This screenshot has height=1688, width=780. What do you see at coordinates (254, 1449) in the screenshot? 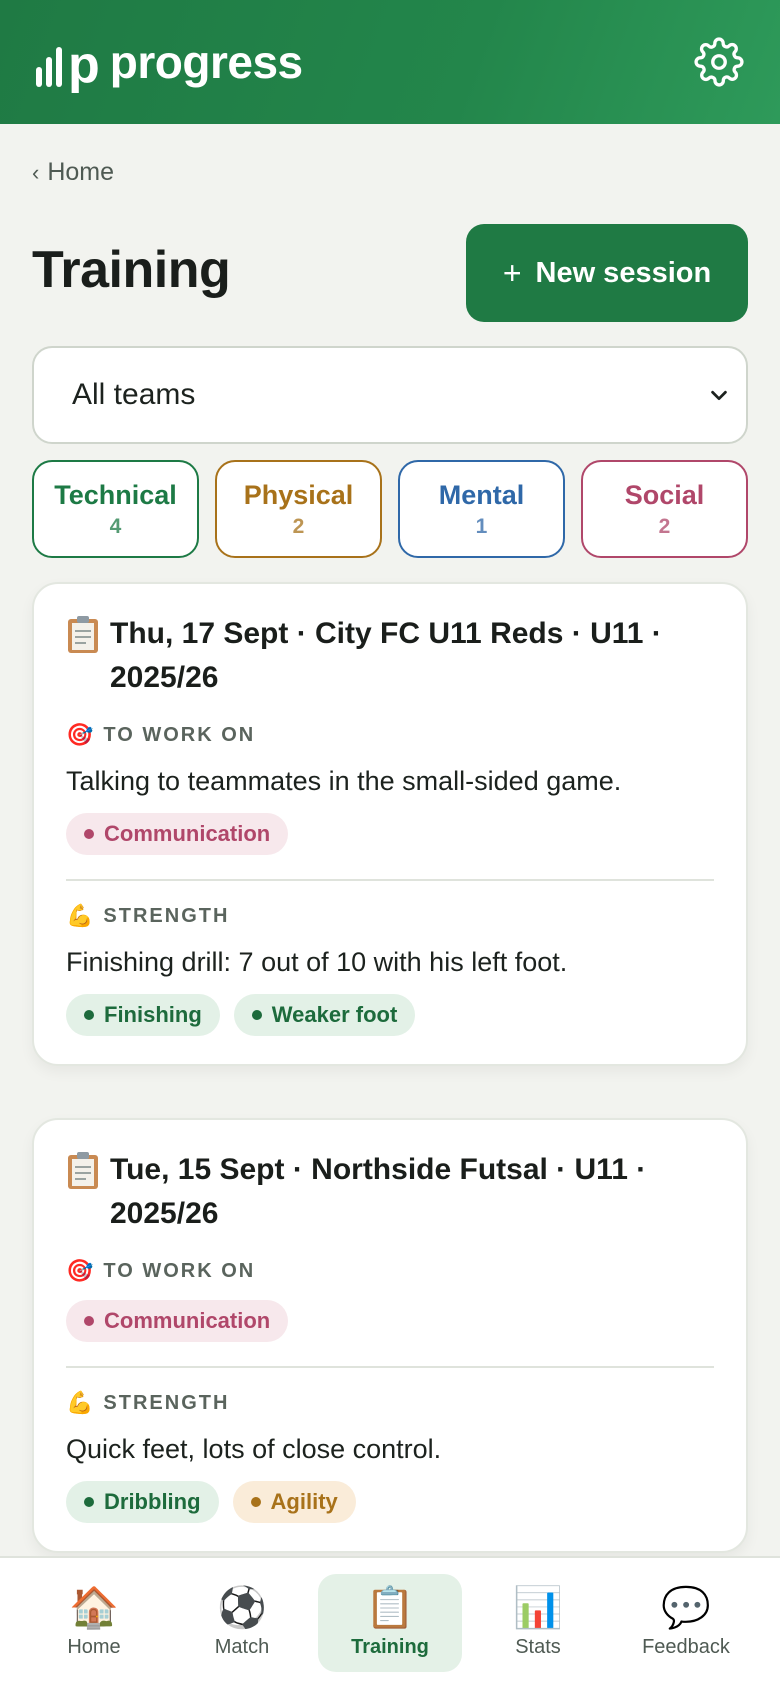
I see `strength-note: Quick feet, lots of close control.` at bounding box center [254, 1449].